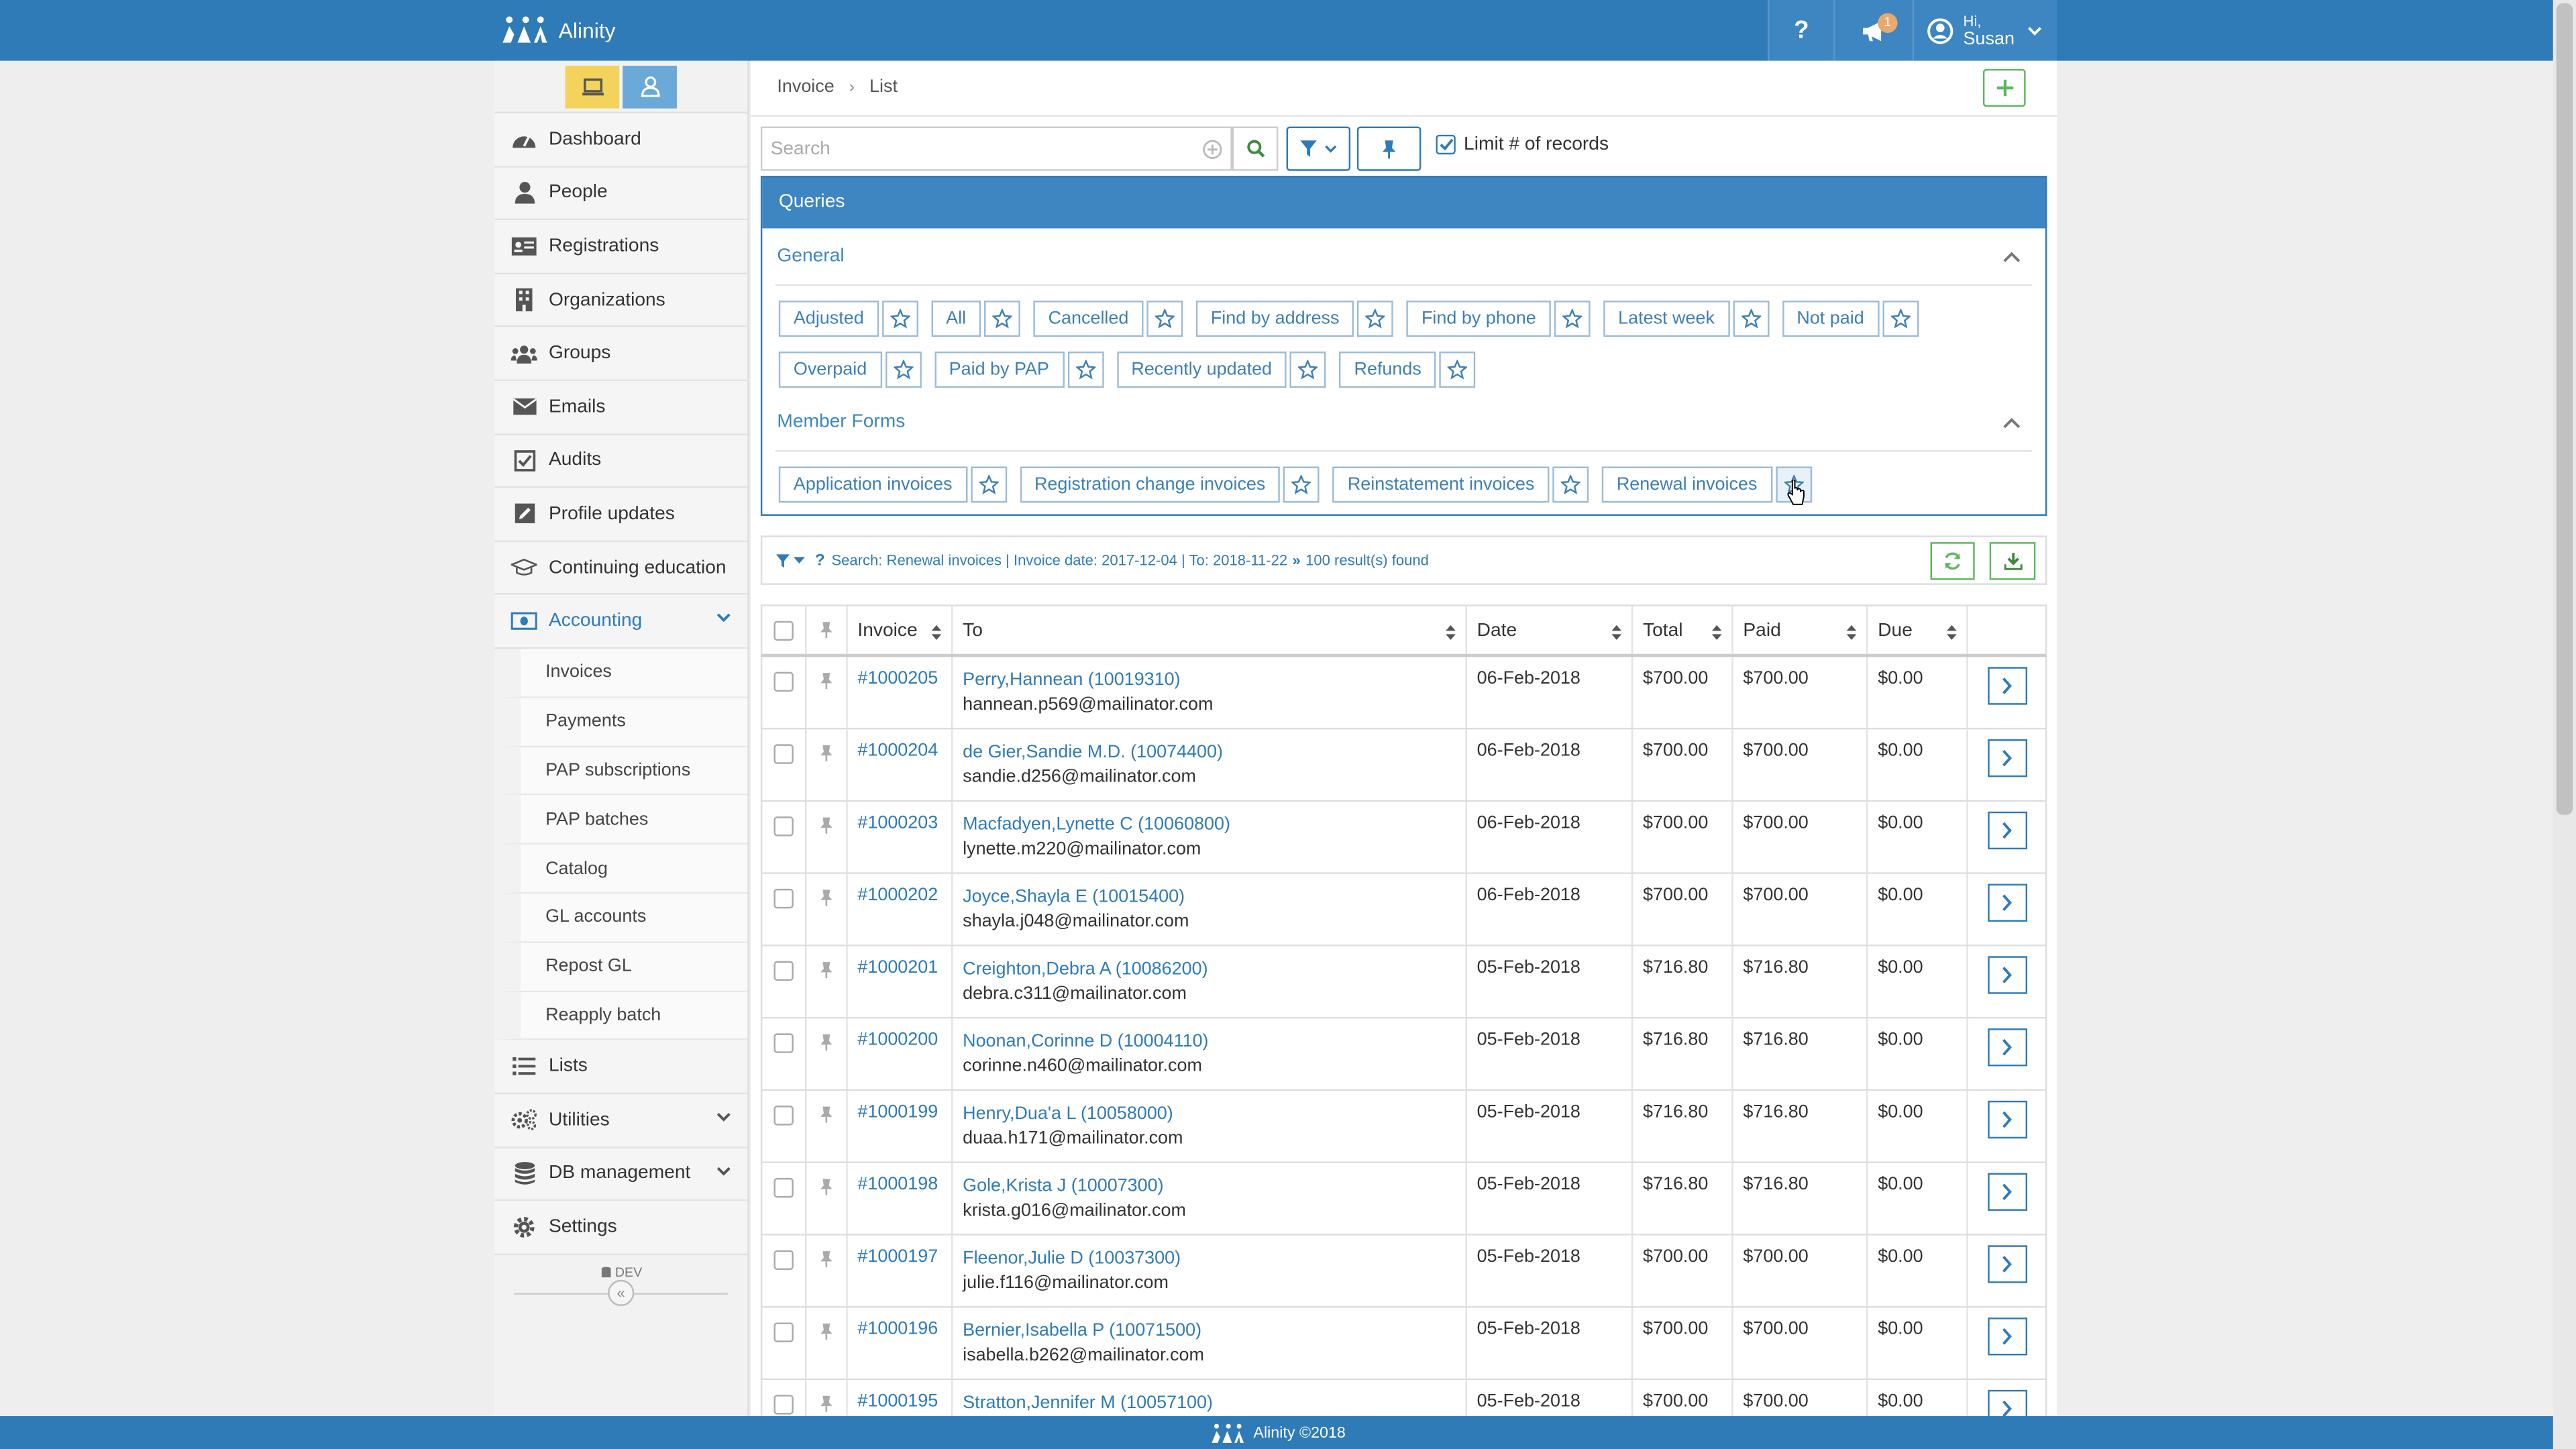 The image size is (2576, 1449). Describe the element at coordinates (1214, 1041) in the screenshot. I see `recipient-link: Noonan,Corinne D (10004110)` at that location.